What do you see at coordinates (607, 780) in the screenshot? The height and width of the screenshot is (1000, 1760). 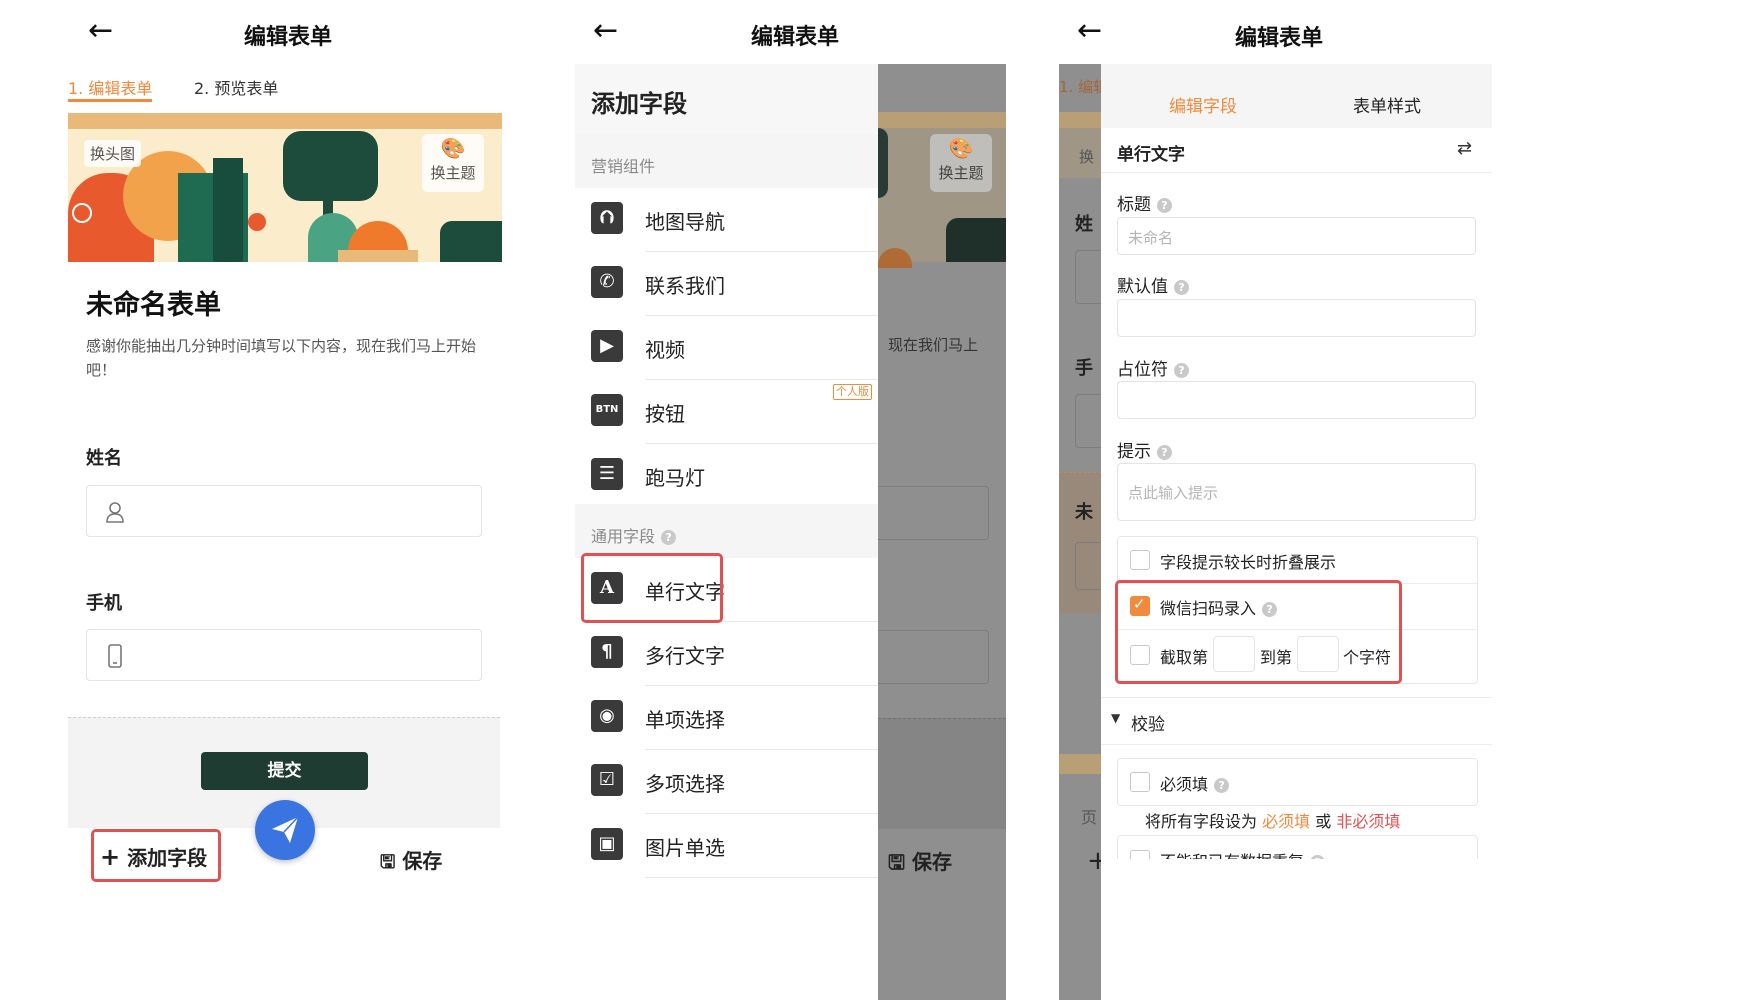 I see `checkbox-icon: ☑` at bounding box center [607, 780].